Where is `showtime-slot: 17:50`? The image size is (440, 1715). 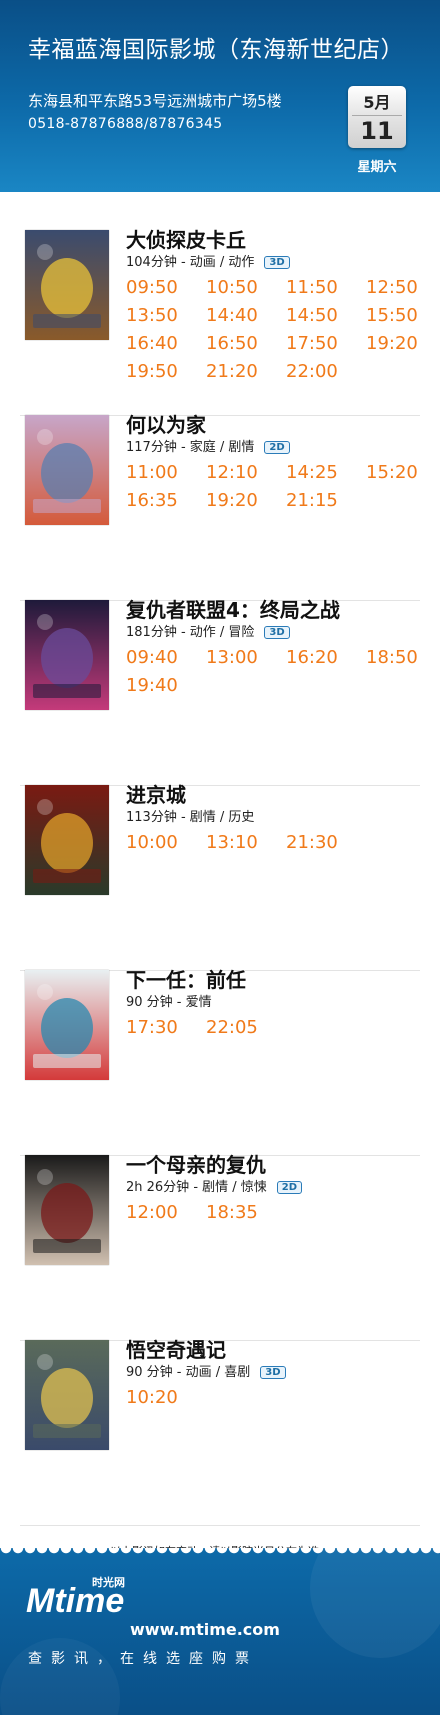
showtime-slot: 17:50 is located at coordinates (326, 343).